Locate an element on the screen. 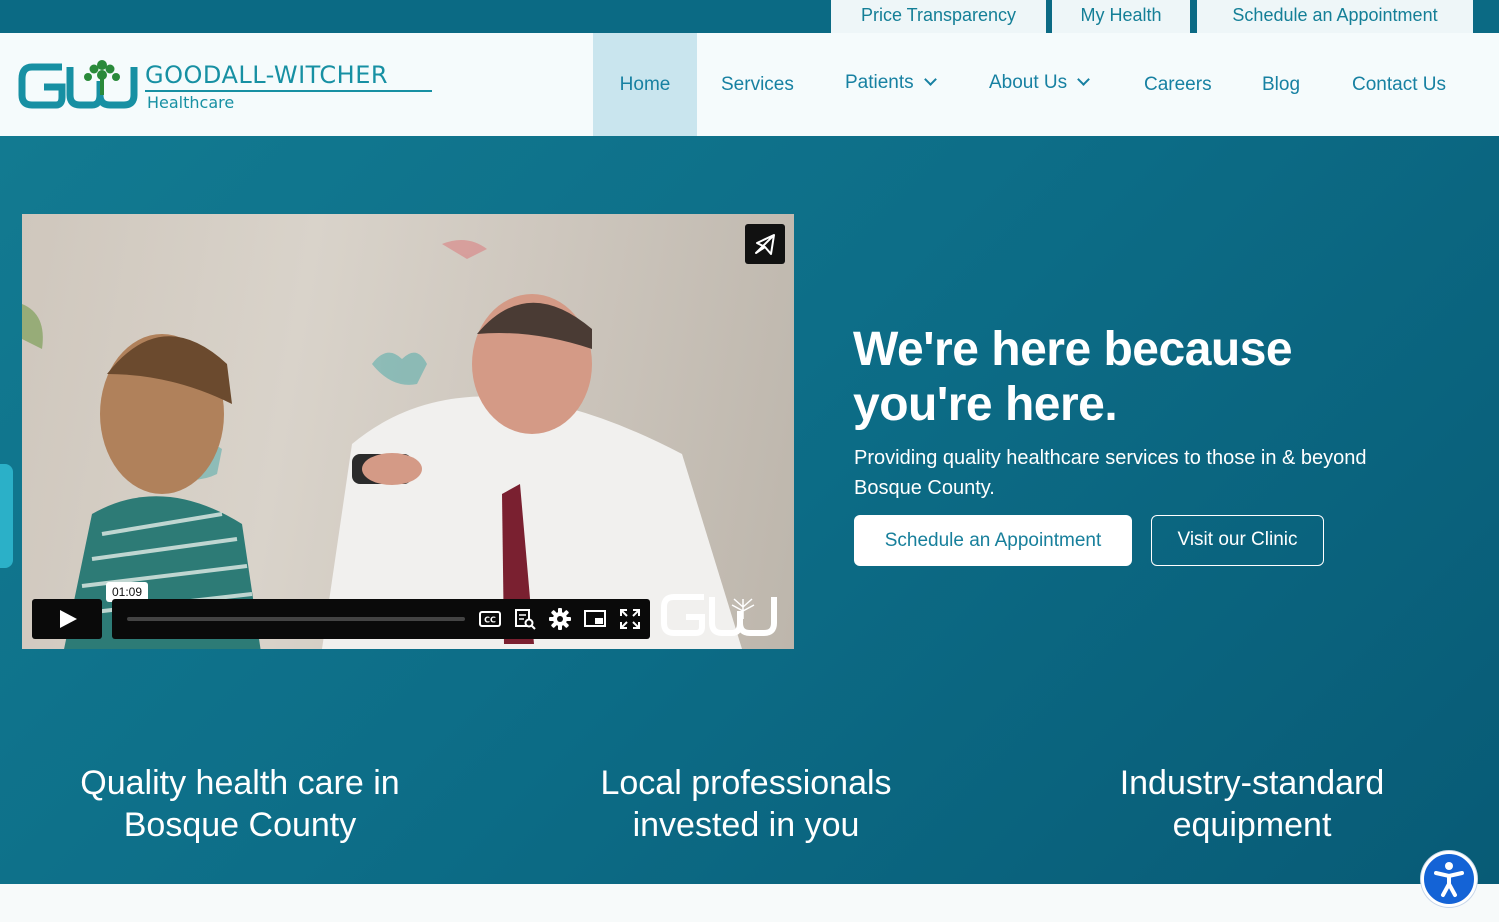 Image resolution: width=1499 pixels, height=922 pixels. play-icon is located at coordinates (68, 619).